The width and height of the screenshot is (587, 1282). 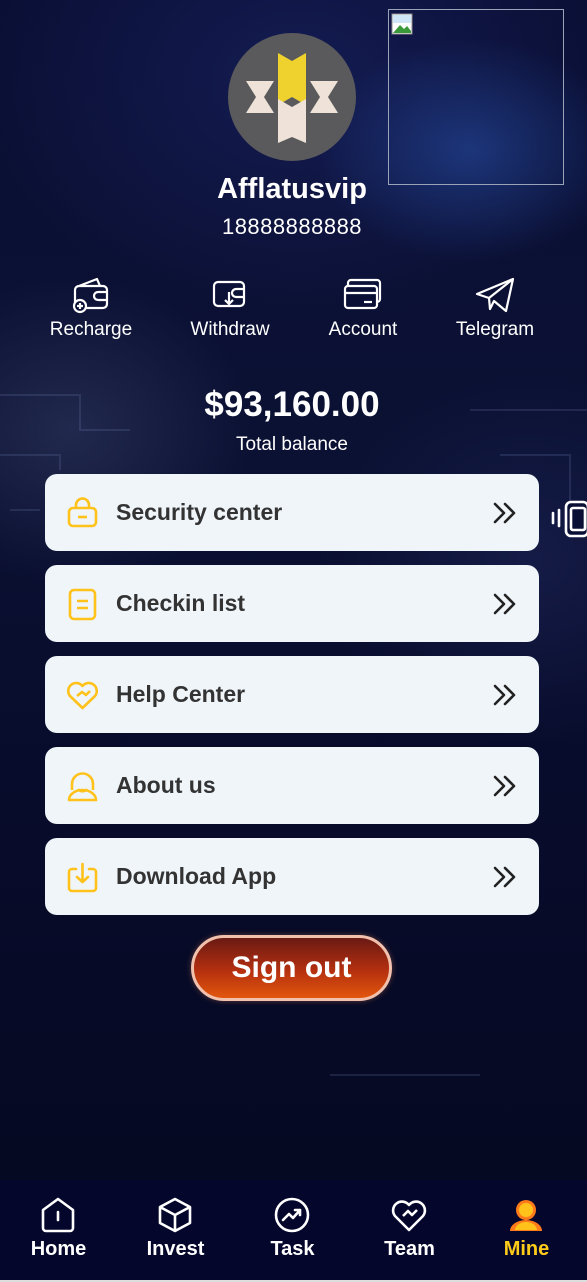 I want to click on account-button: Account, so click(x=363, y=308).